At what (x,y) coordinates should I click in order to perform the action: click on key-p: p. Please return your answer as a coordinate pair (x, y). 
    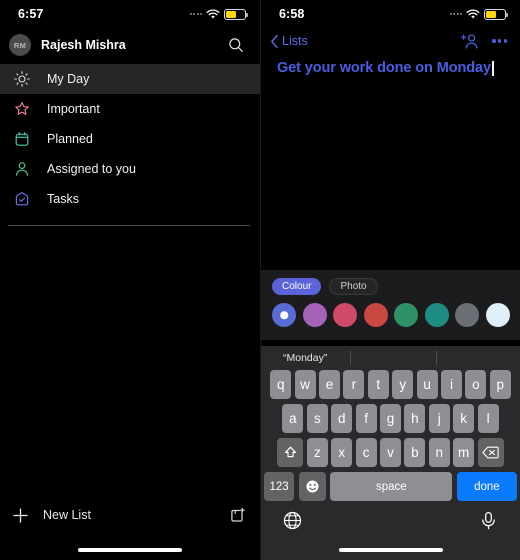
    Looking at the image, I should click on (500, 384).